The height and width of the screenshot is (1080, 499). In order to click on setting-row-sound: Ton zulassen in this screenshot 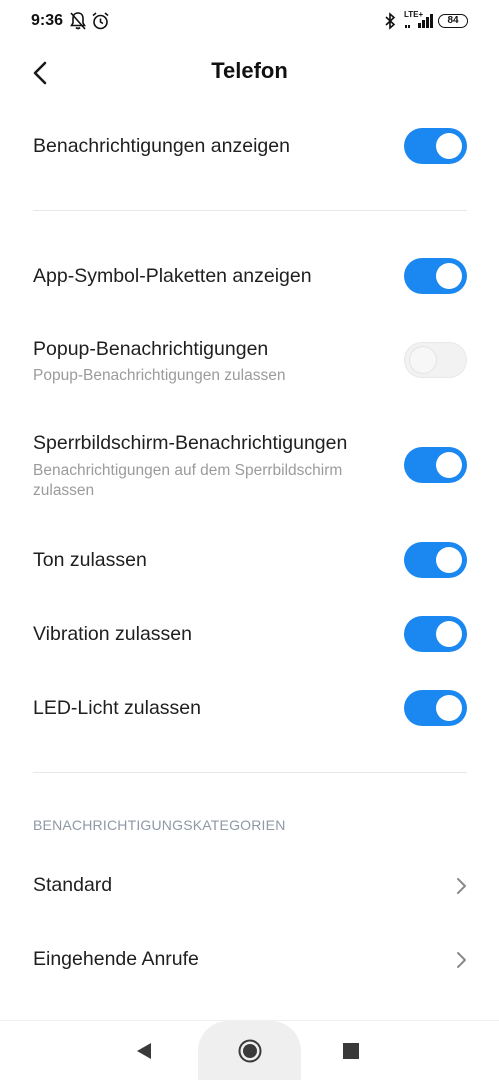, I will do `click(249, 562)`.